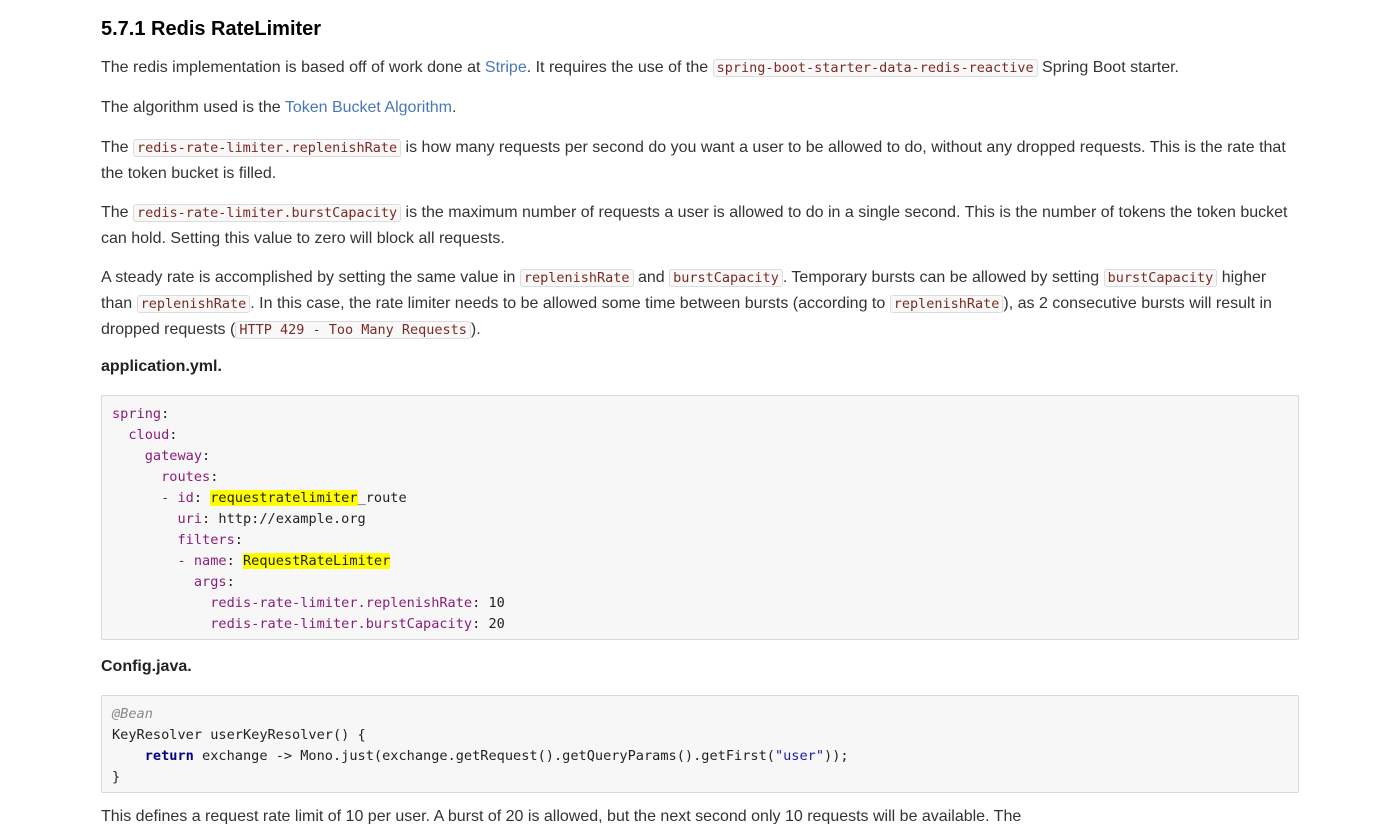 The width and height of the screenshot is (1376, 824). I want to click on text: Spring Boot starter., so click(1108, 67).